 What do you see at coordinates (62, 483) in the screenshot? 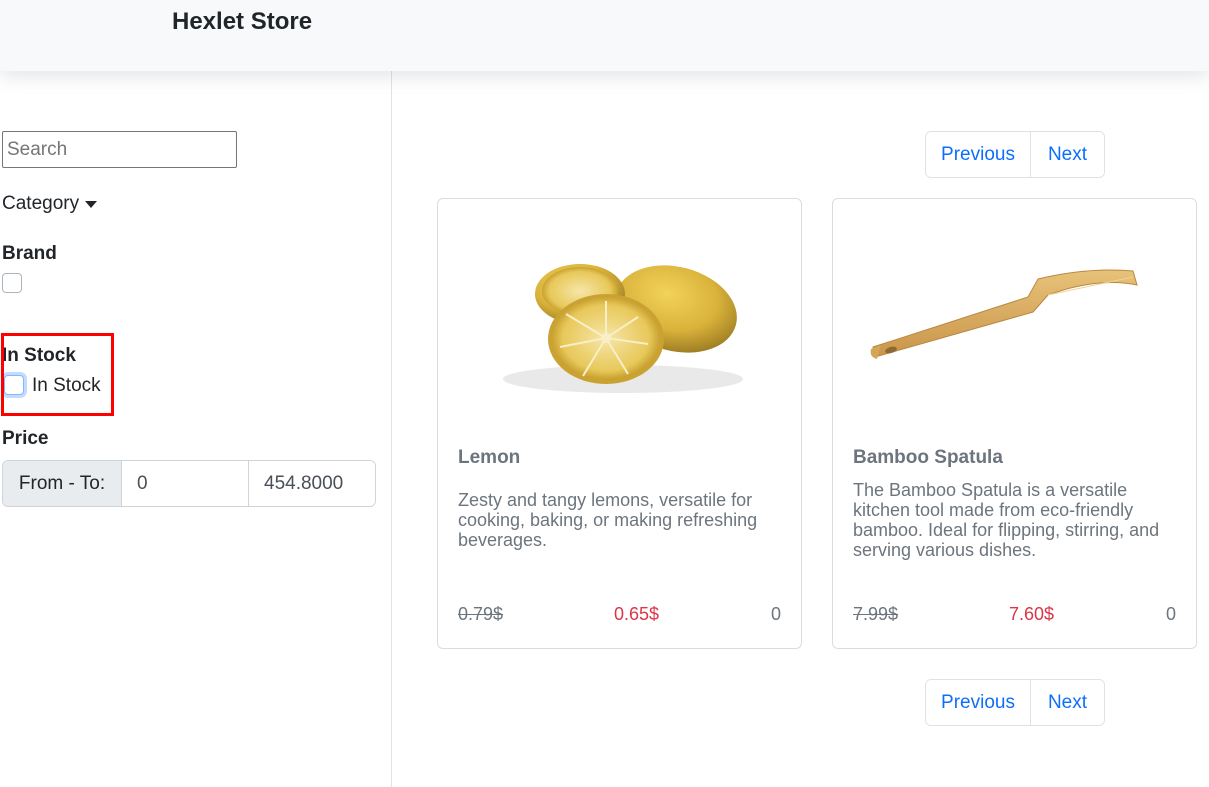
I see `price-range-prefix: From - To:` at bounding box center [62, 483].